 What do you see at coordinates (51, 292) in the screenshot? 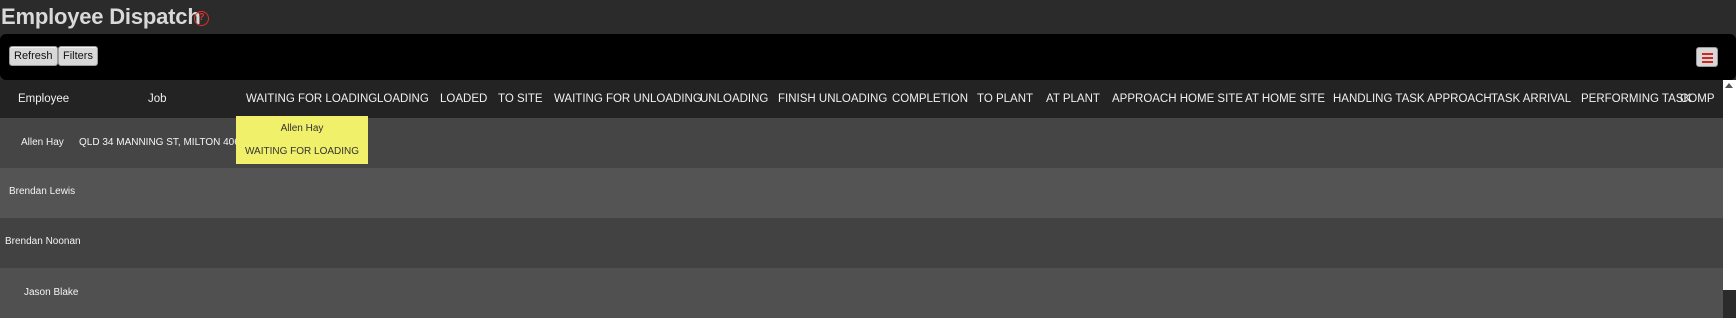
I see `employee-name: Jason Blake` at bounding box center [51, 292].